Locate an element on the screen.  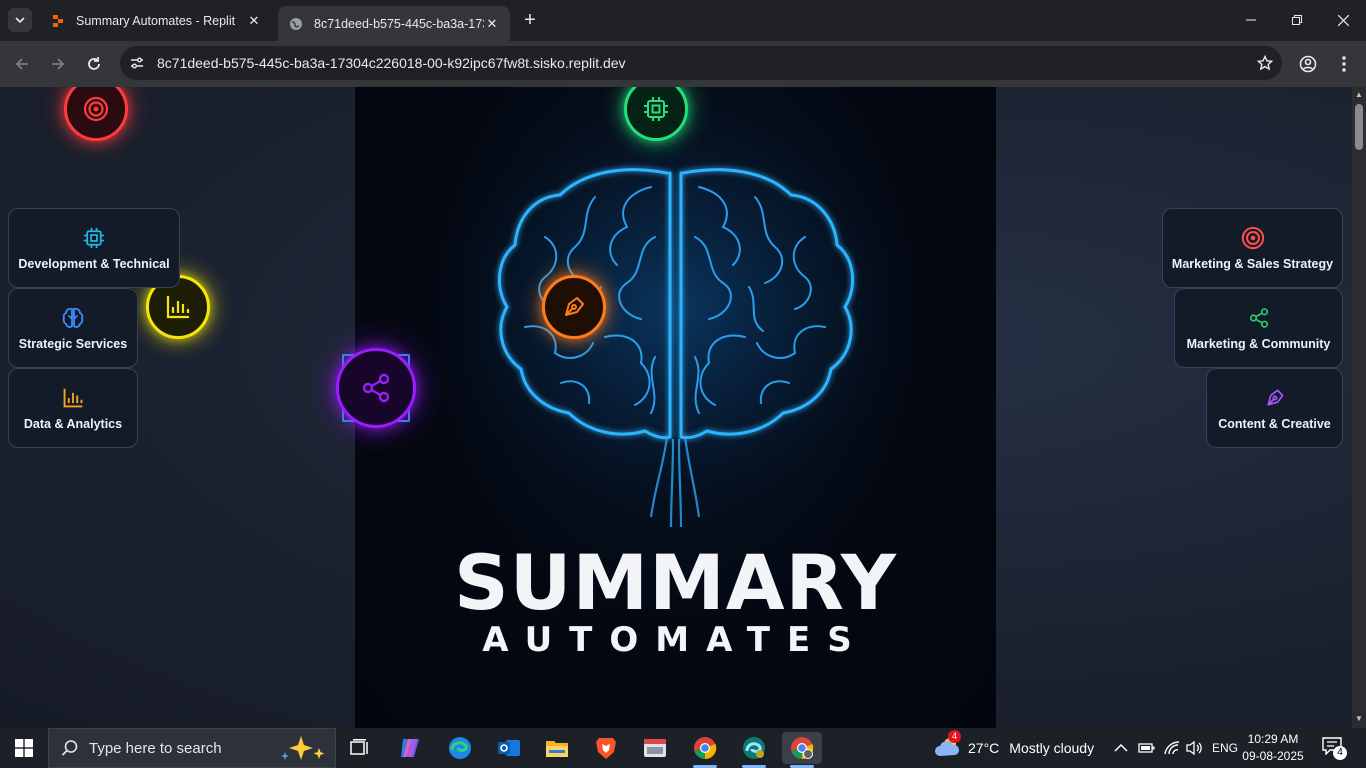
show-hidden-icons-button is located at coordinates (1121, 748).